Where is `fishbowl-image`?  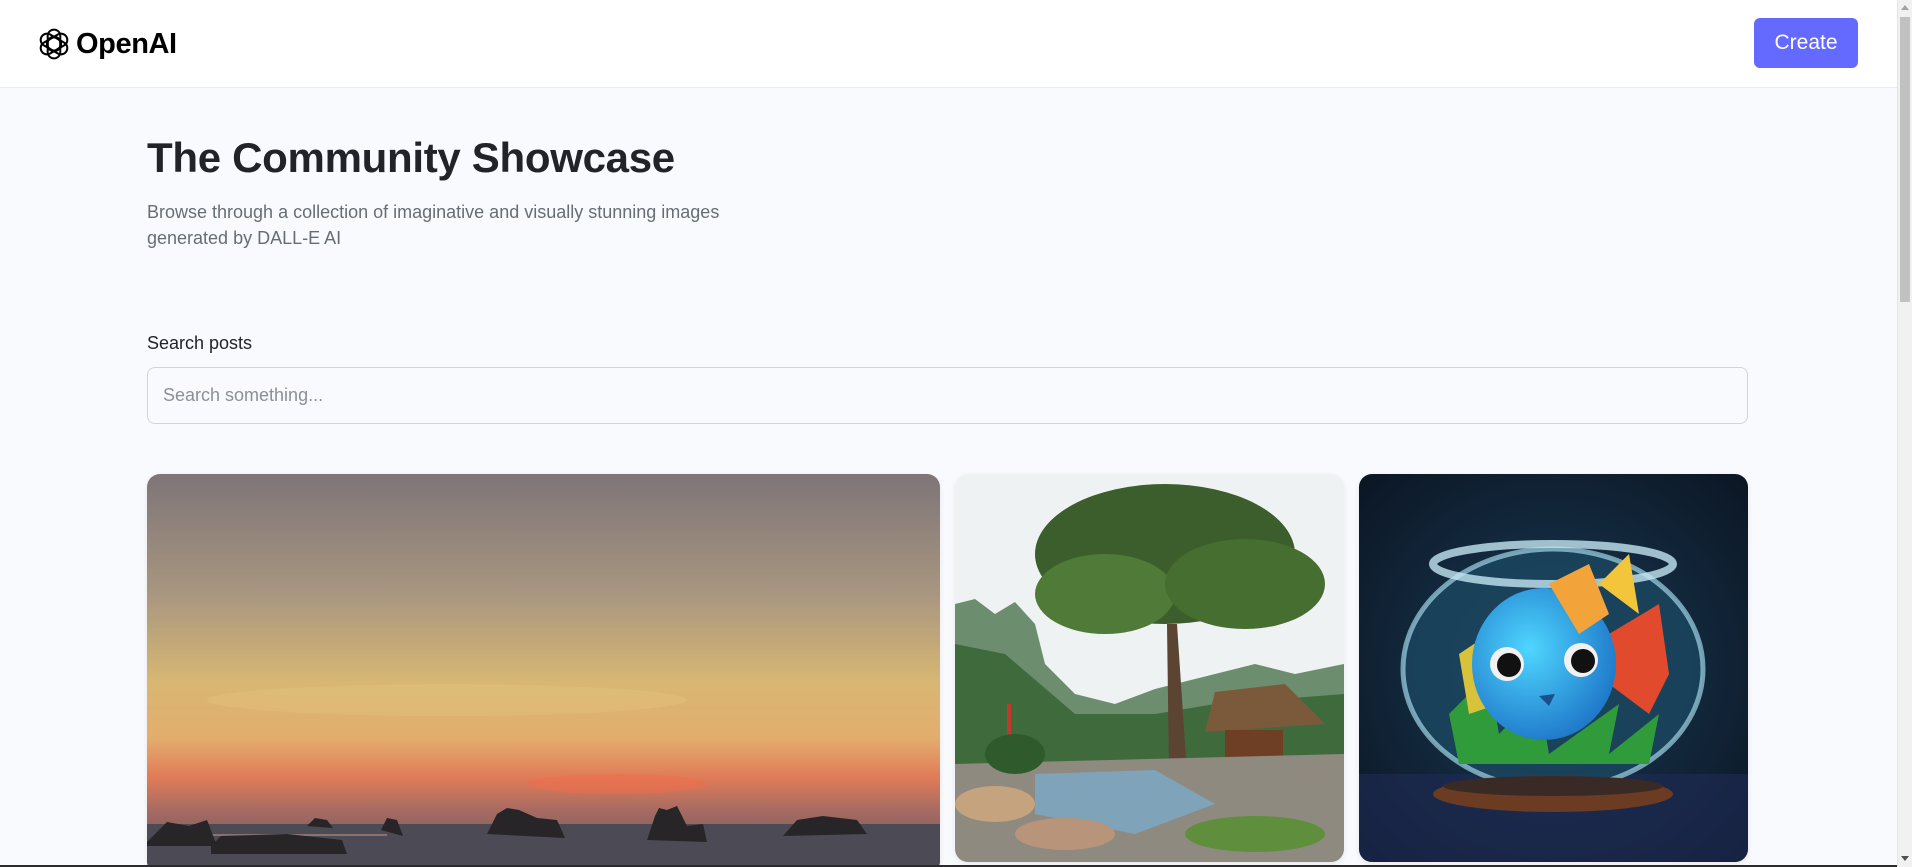 fishbowl-image is located at coordinates (1553, 668).